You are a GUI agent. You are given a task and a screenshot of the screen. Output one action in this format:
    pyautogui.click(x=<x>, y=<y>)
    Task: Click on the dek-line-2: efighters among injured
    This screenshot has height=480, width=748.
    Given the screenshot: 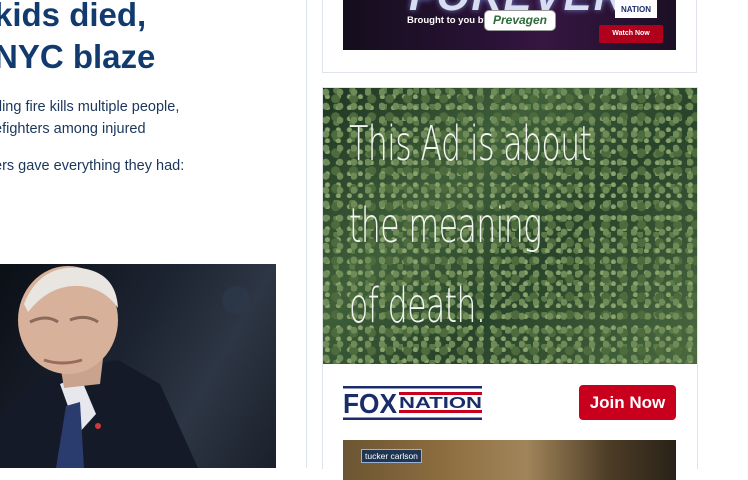 What is the action you would take?
    pyautogui.click(x=73, y=129)
    